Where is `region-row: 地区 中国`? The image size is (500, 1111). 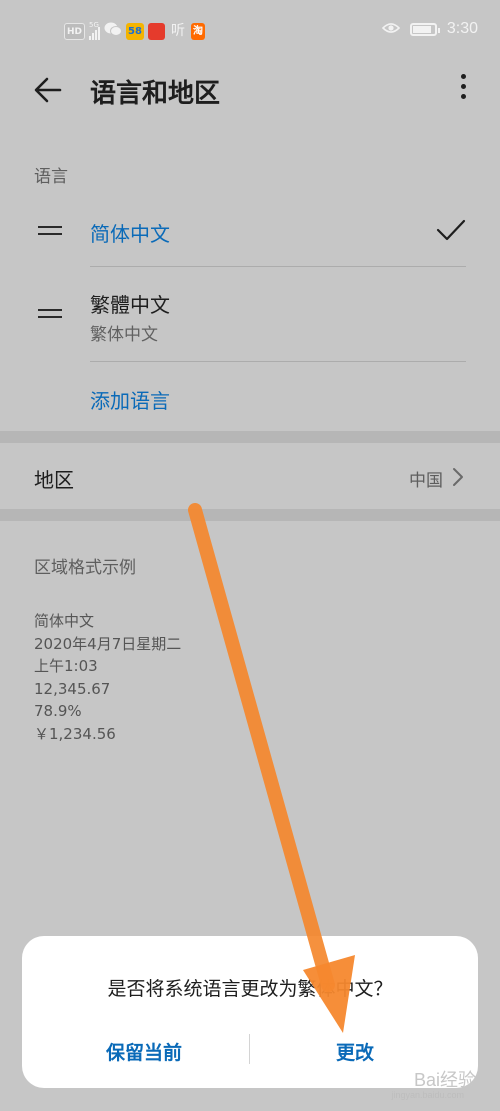
region-row: 地区 中国 is located at coordinates (250, 476).